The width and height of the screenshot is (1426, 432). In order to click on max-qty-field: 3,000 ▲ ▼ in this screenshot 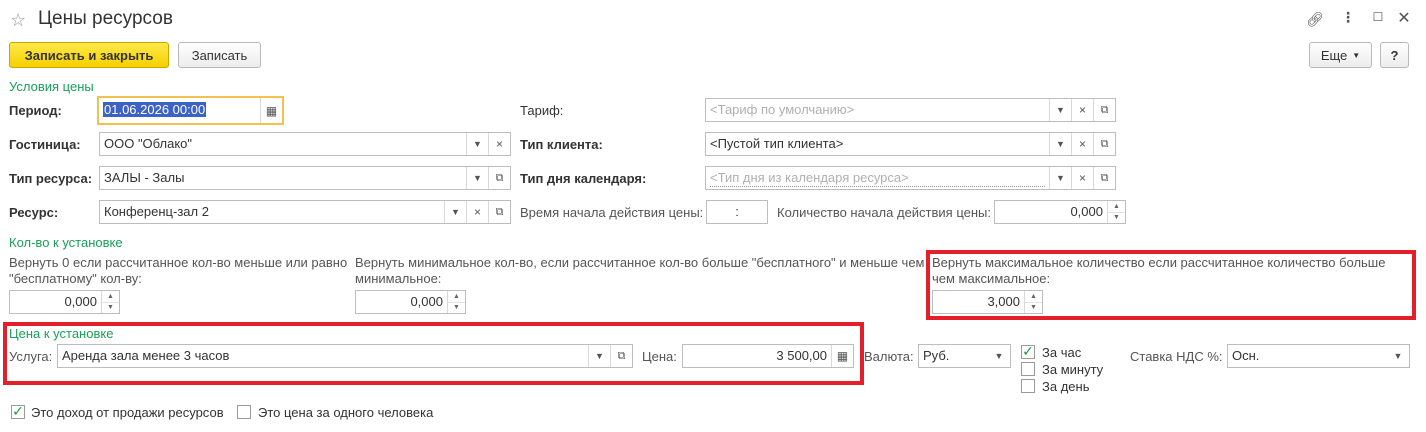, I will do `click(987, 302)`.